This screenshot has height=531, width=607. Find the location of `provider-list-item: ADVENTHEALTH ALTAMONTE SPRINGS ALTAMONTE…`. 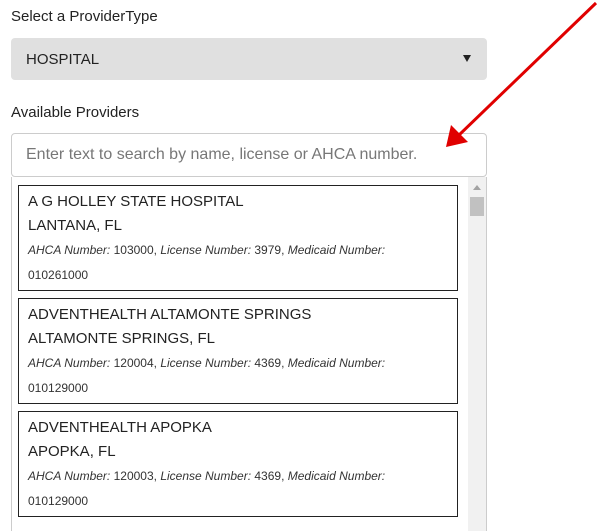

provider-list-item: ADVENTHEALTH ALTAMONTE SPRINGS ALTAMONTE… is located at coordinates (238, 351).